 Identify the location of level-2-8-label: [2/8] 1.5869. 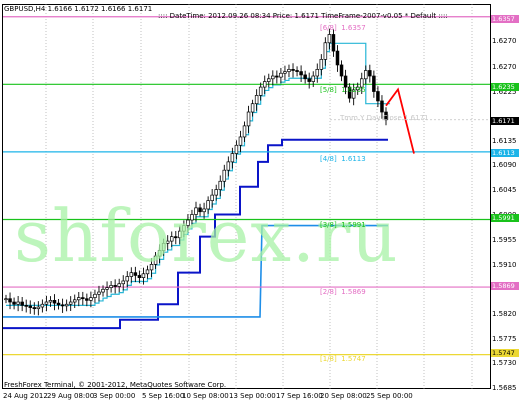
(343, 292).